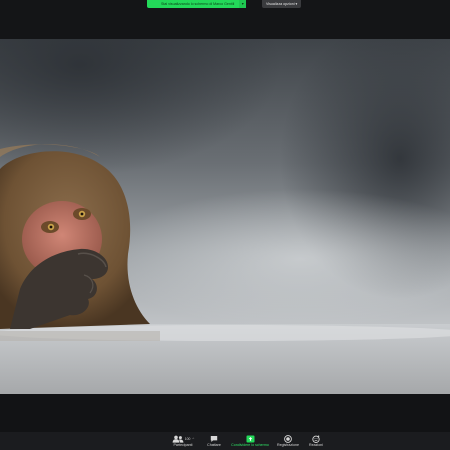 The height and width of the screenshot is (450, 450). Describe the element at coordinates (316, 445) in the screenshot. I see `reactions-label: Reazioni` at that location.